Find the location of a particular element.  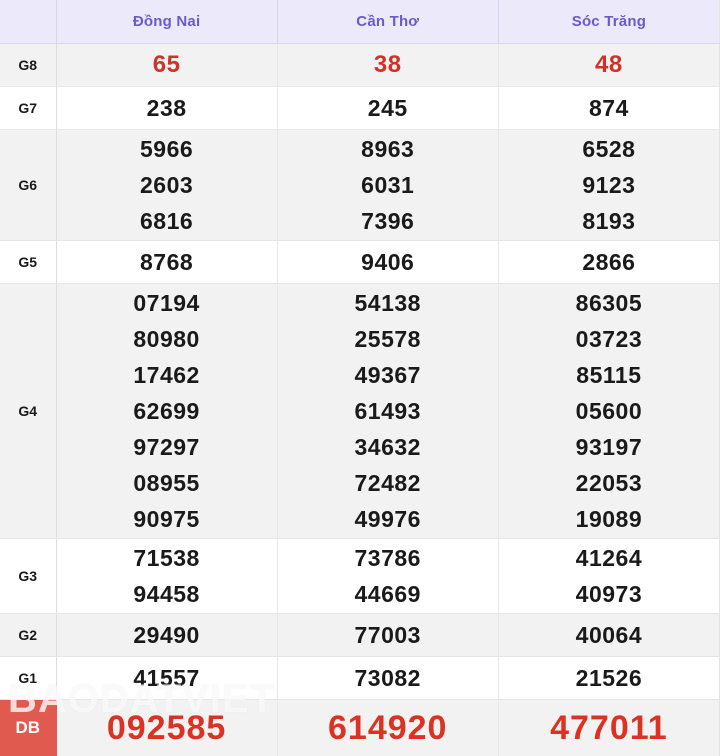

lottery-number: 477011 is located at coordinates (609, 728).